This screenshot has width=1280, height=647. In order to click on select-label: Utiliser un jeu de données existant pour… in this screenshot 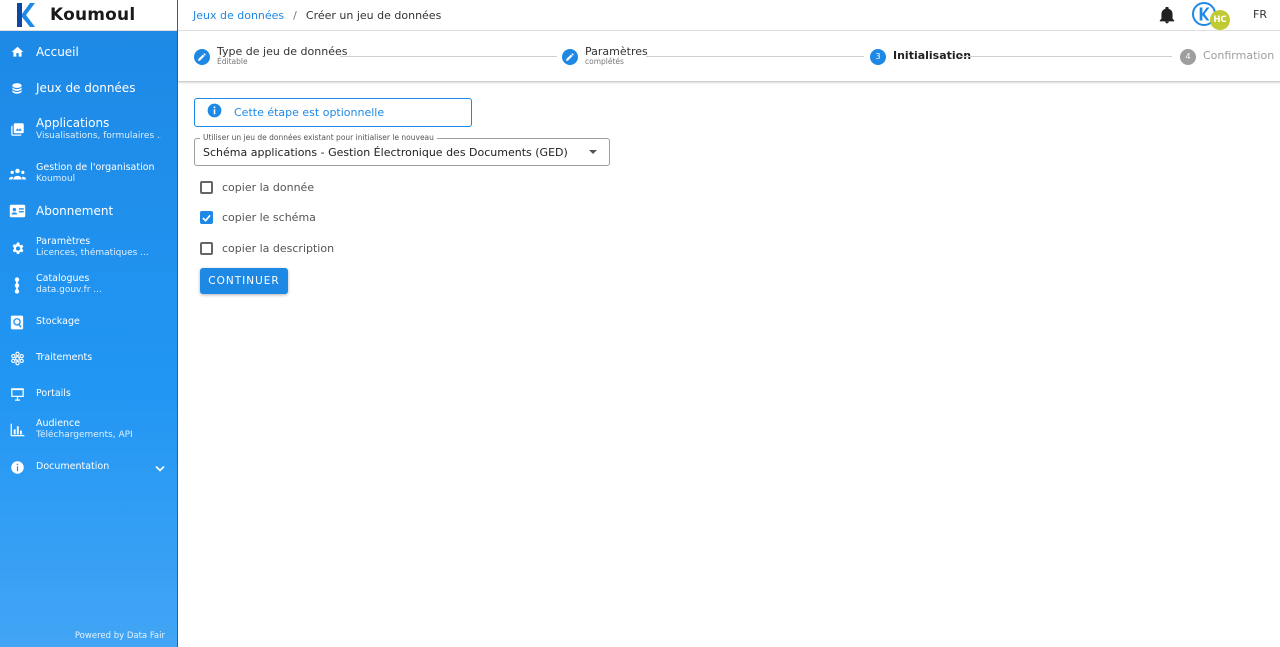, I will do `click(318, 137)`.